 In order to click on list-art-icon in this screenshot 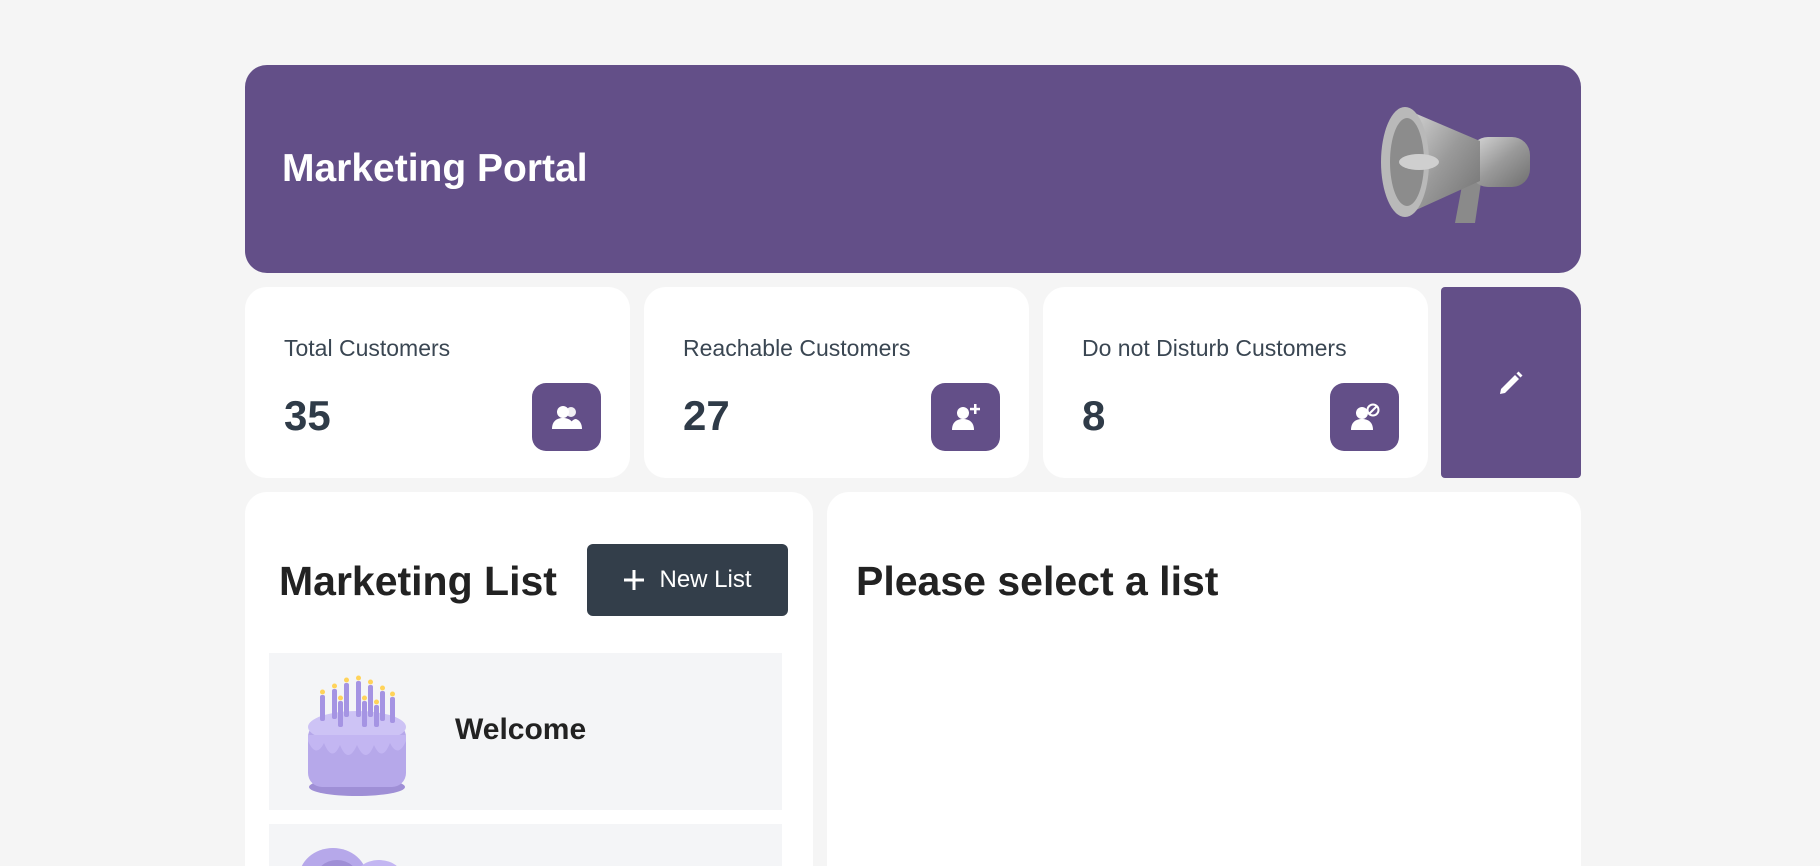, I will do `click(349, 857)`.